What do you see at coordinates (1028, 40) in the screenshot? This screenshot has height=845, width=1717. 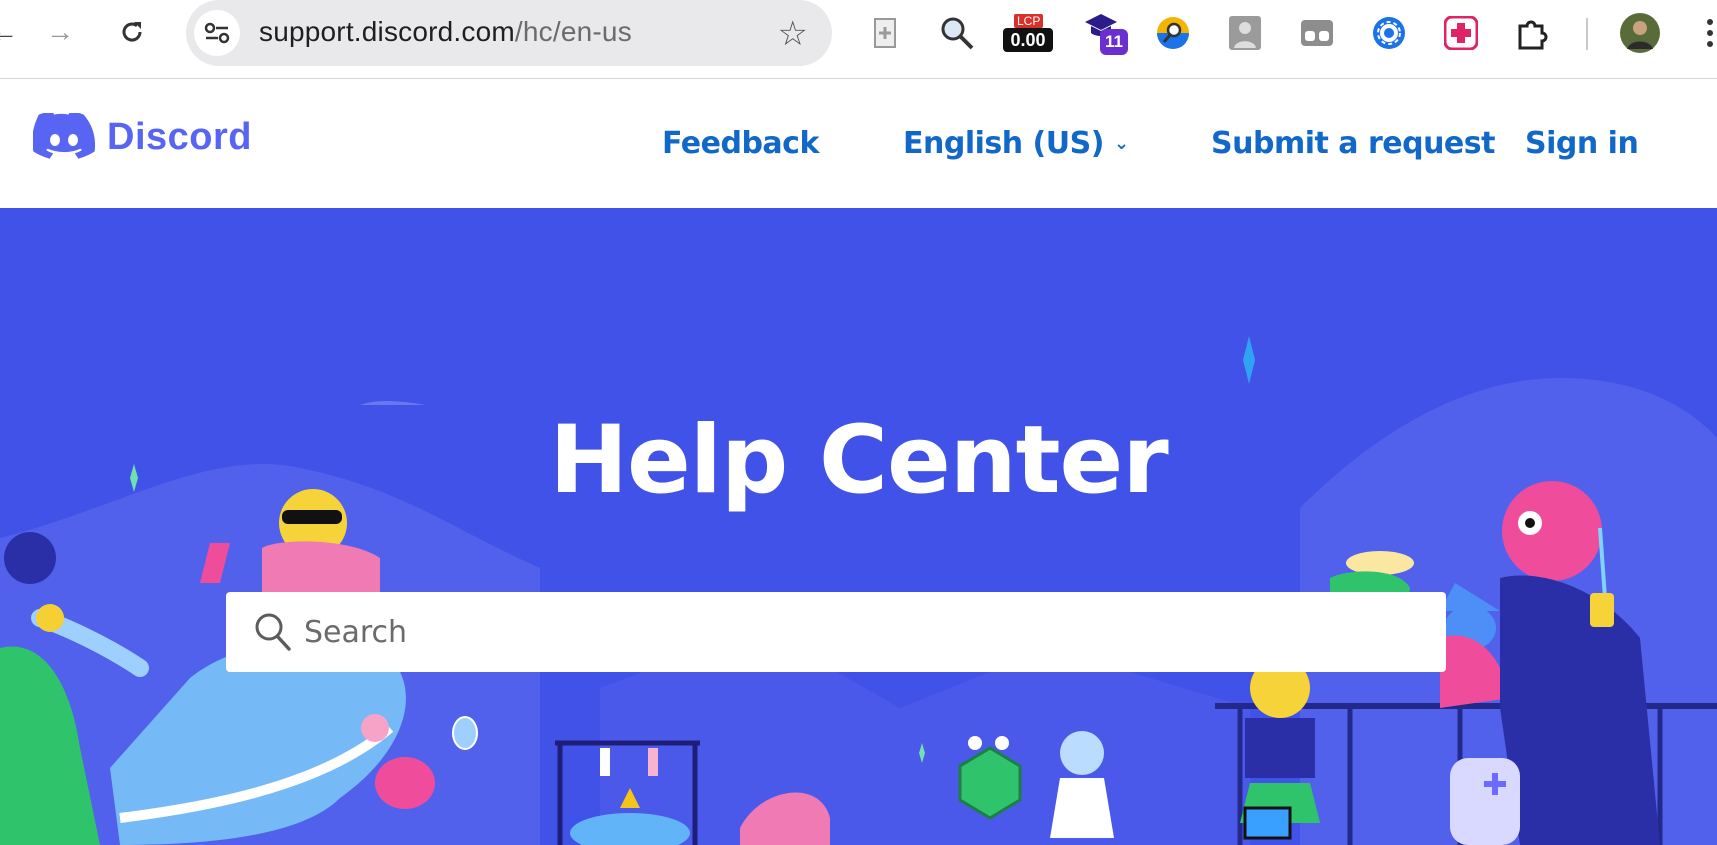 I see `lcp-value: 0.00` at bounding box center [1028, 40].